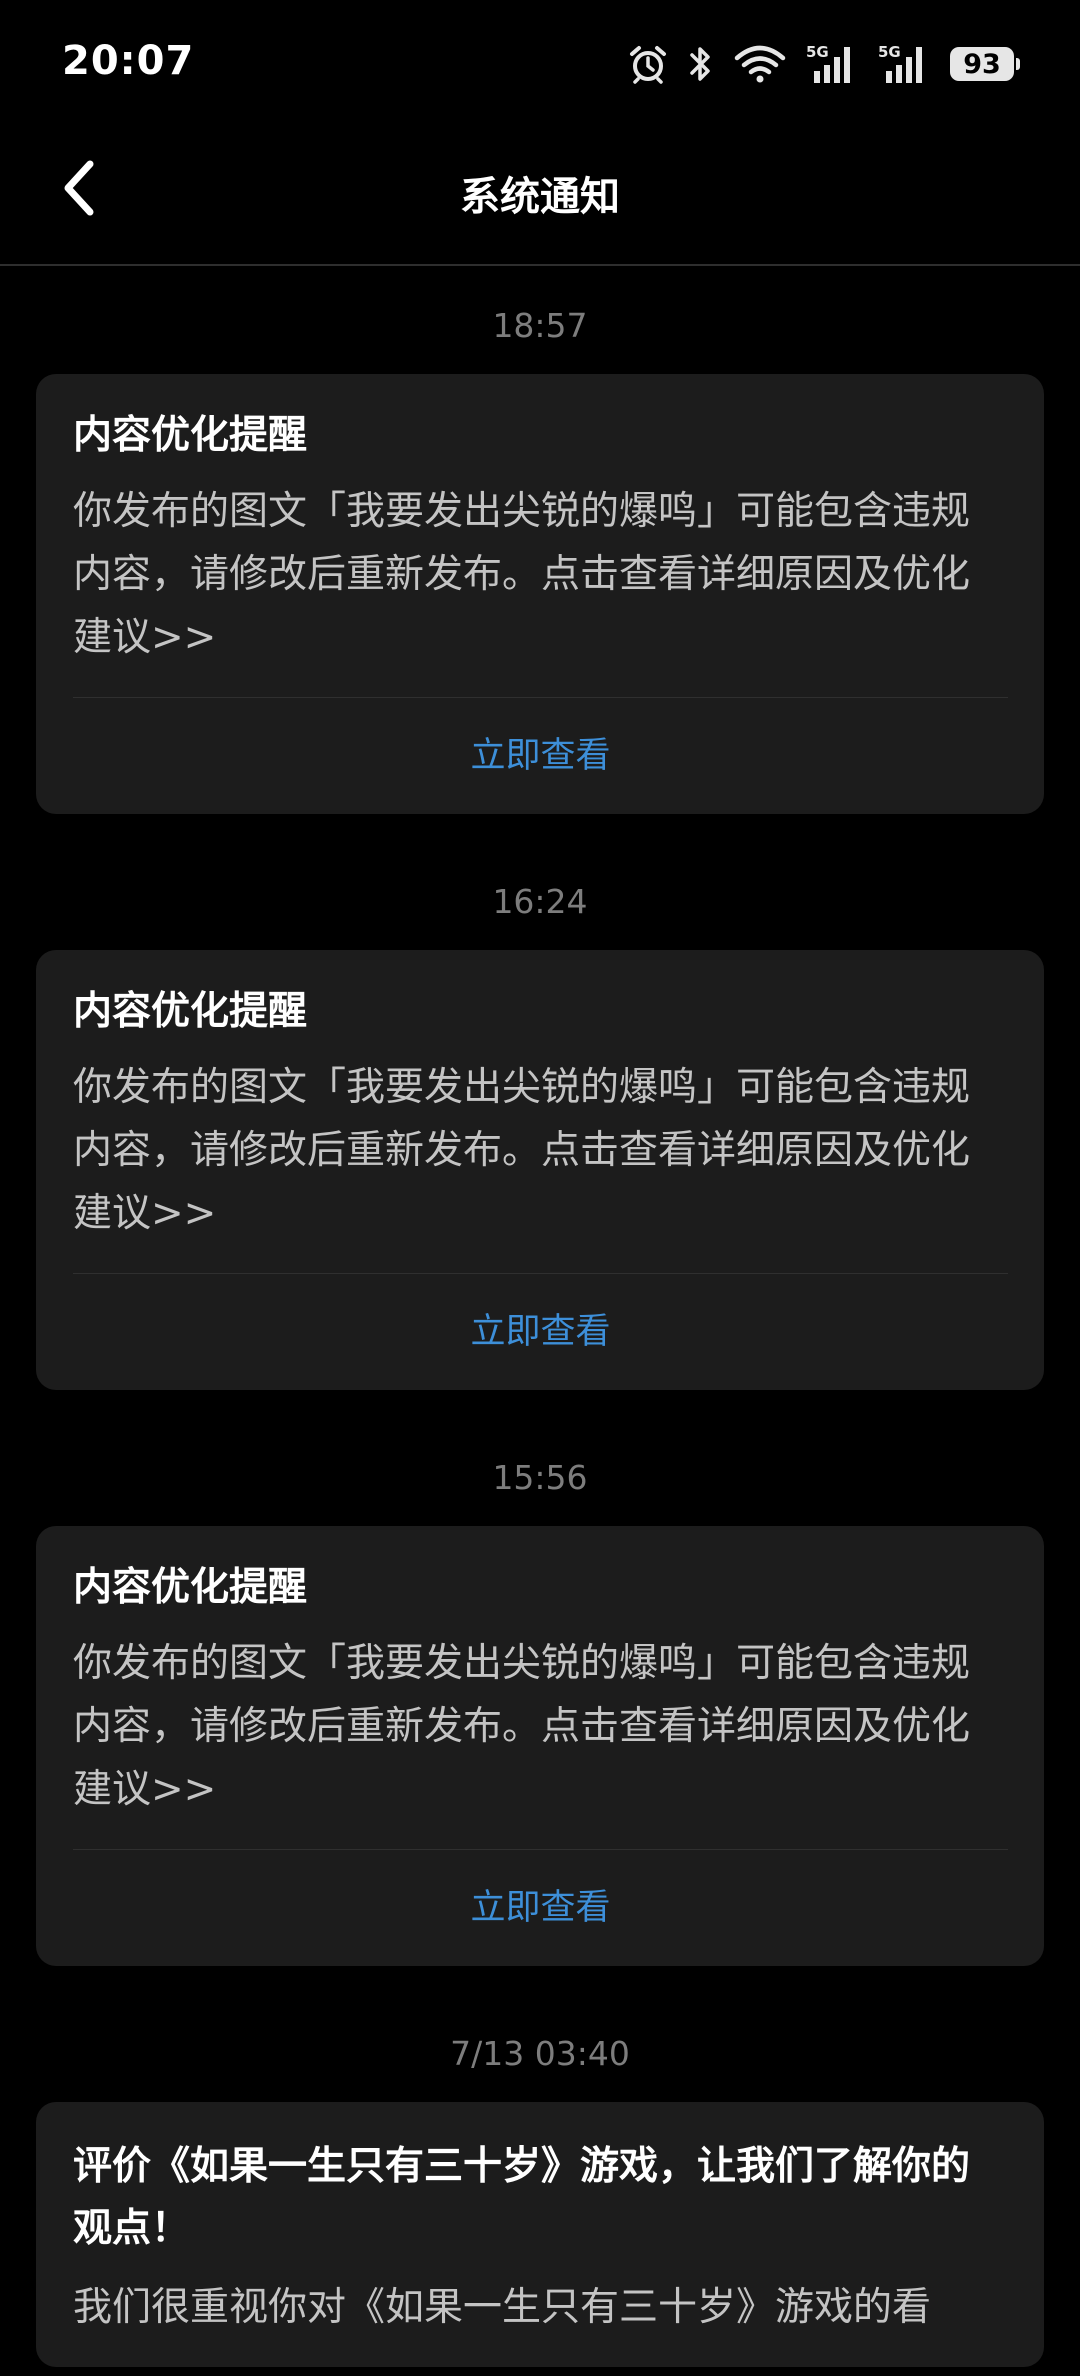  What do you see at coordinates (701, 64) in the screenshot?
I see `bluetooth-icon` at bounding box center [701, 64].